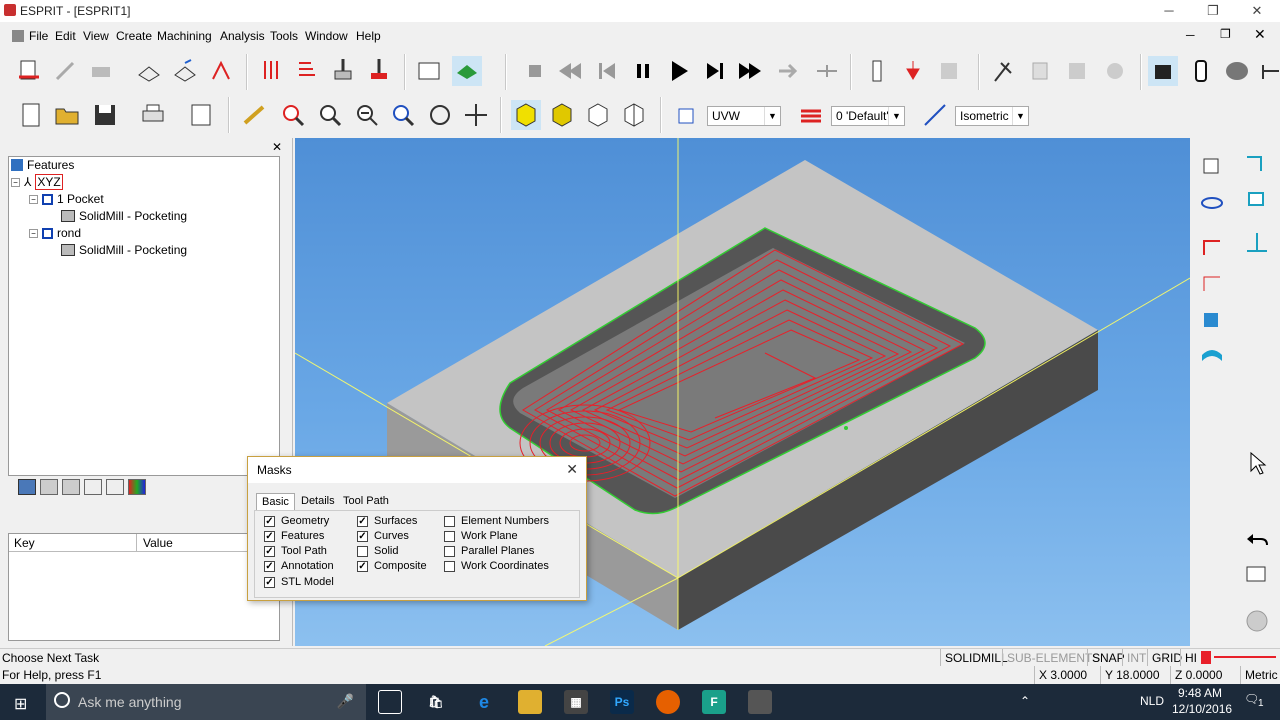 This screenshot has width=1280, height=720. Describe the element at coordinates (326, 36) in the screenshot. I see `menu-window: Window` at that location.